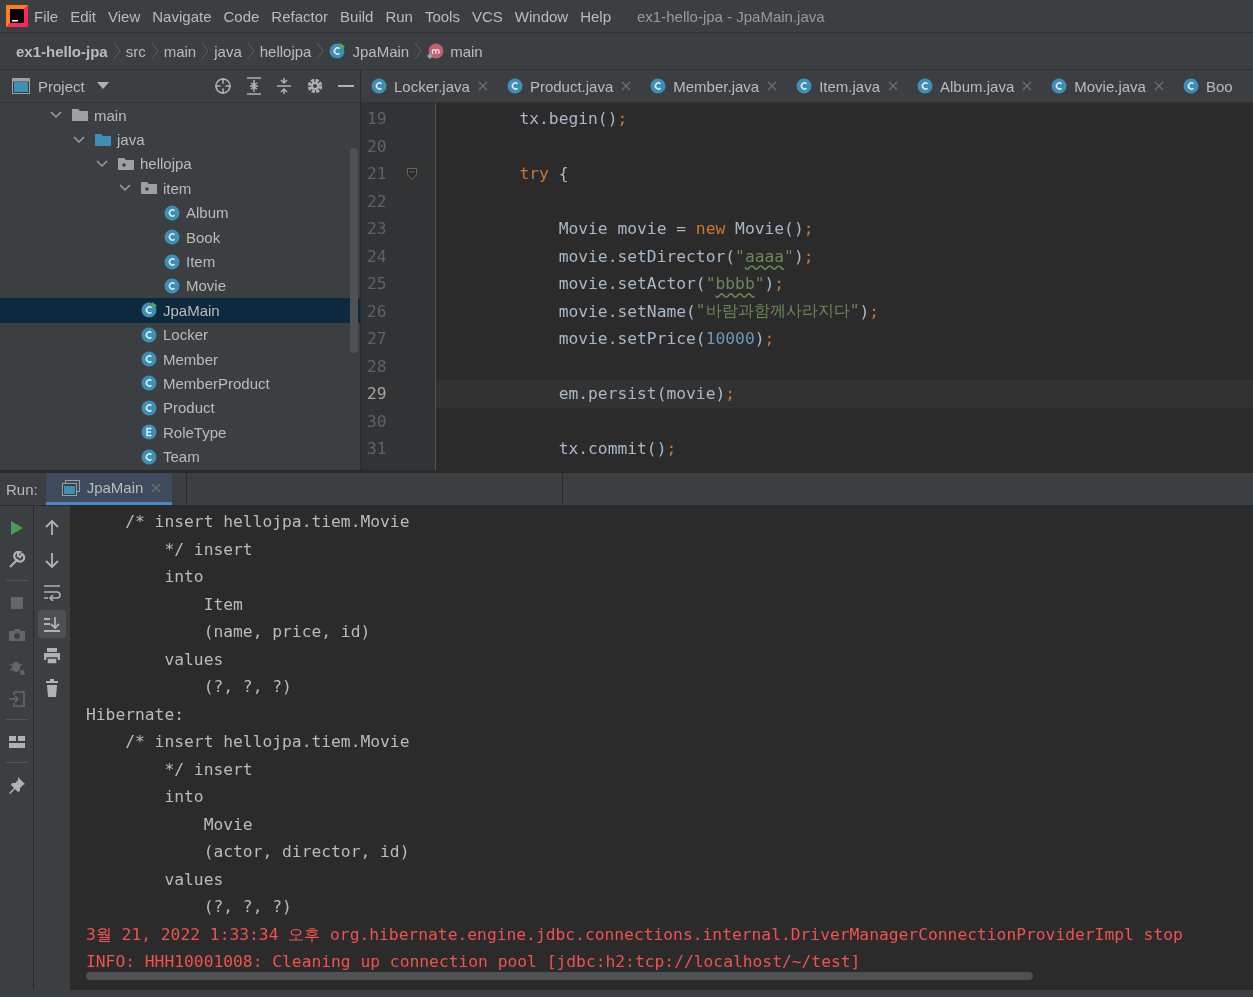 The width and height of the screenshot is (1253, 997). I want to click on code-line: try {, so click(544, 174).